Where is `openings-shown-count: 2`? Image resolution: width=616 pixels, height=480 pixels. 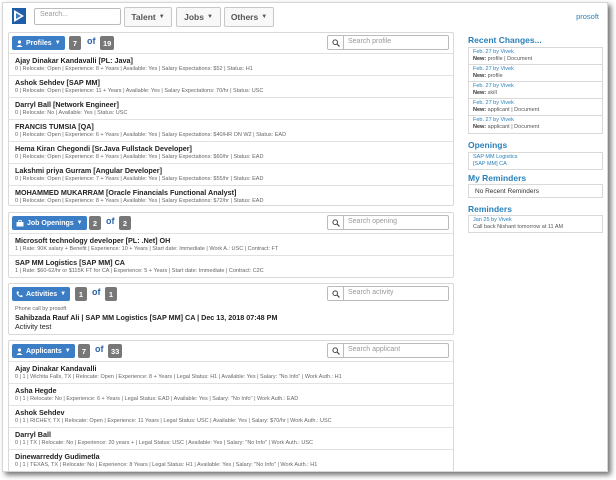 openings-shown-count: 2 is located at coordinates (95, 223).